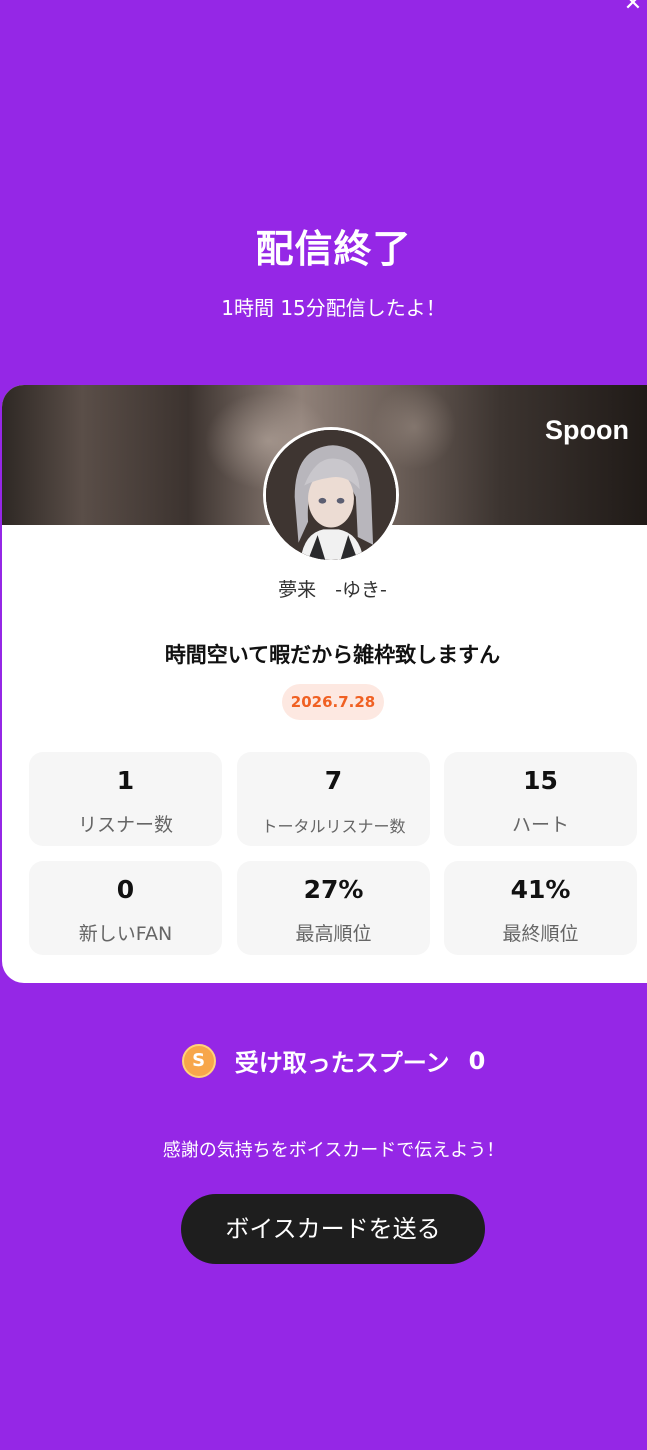  I want to click on spoons-label: 受け取ったスプーン, so click(342, 1063).